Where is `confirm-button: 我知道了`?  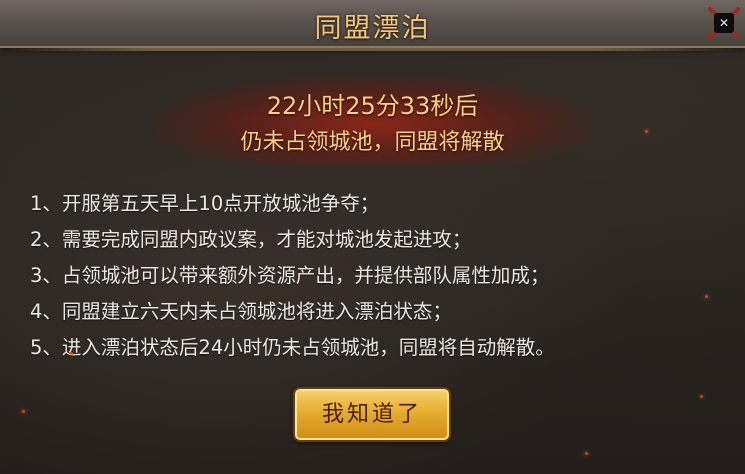
confirm-button: 我知道了 is located at coordinates (372, 414).